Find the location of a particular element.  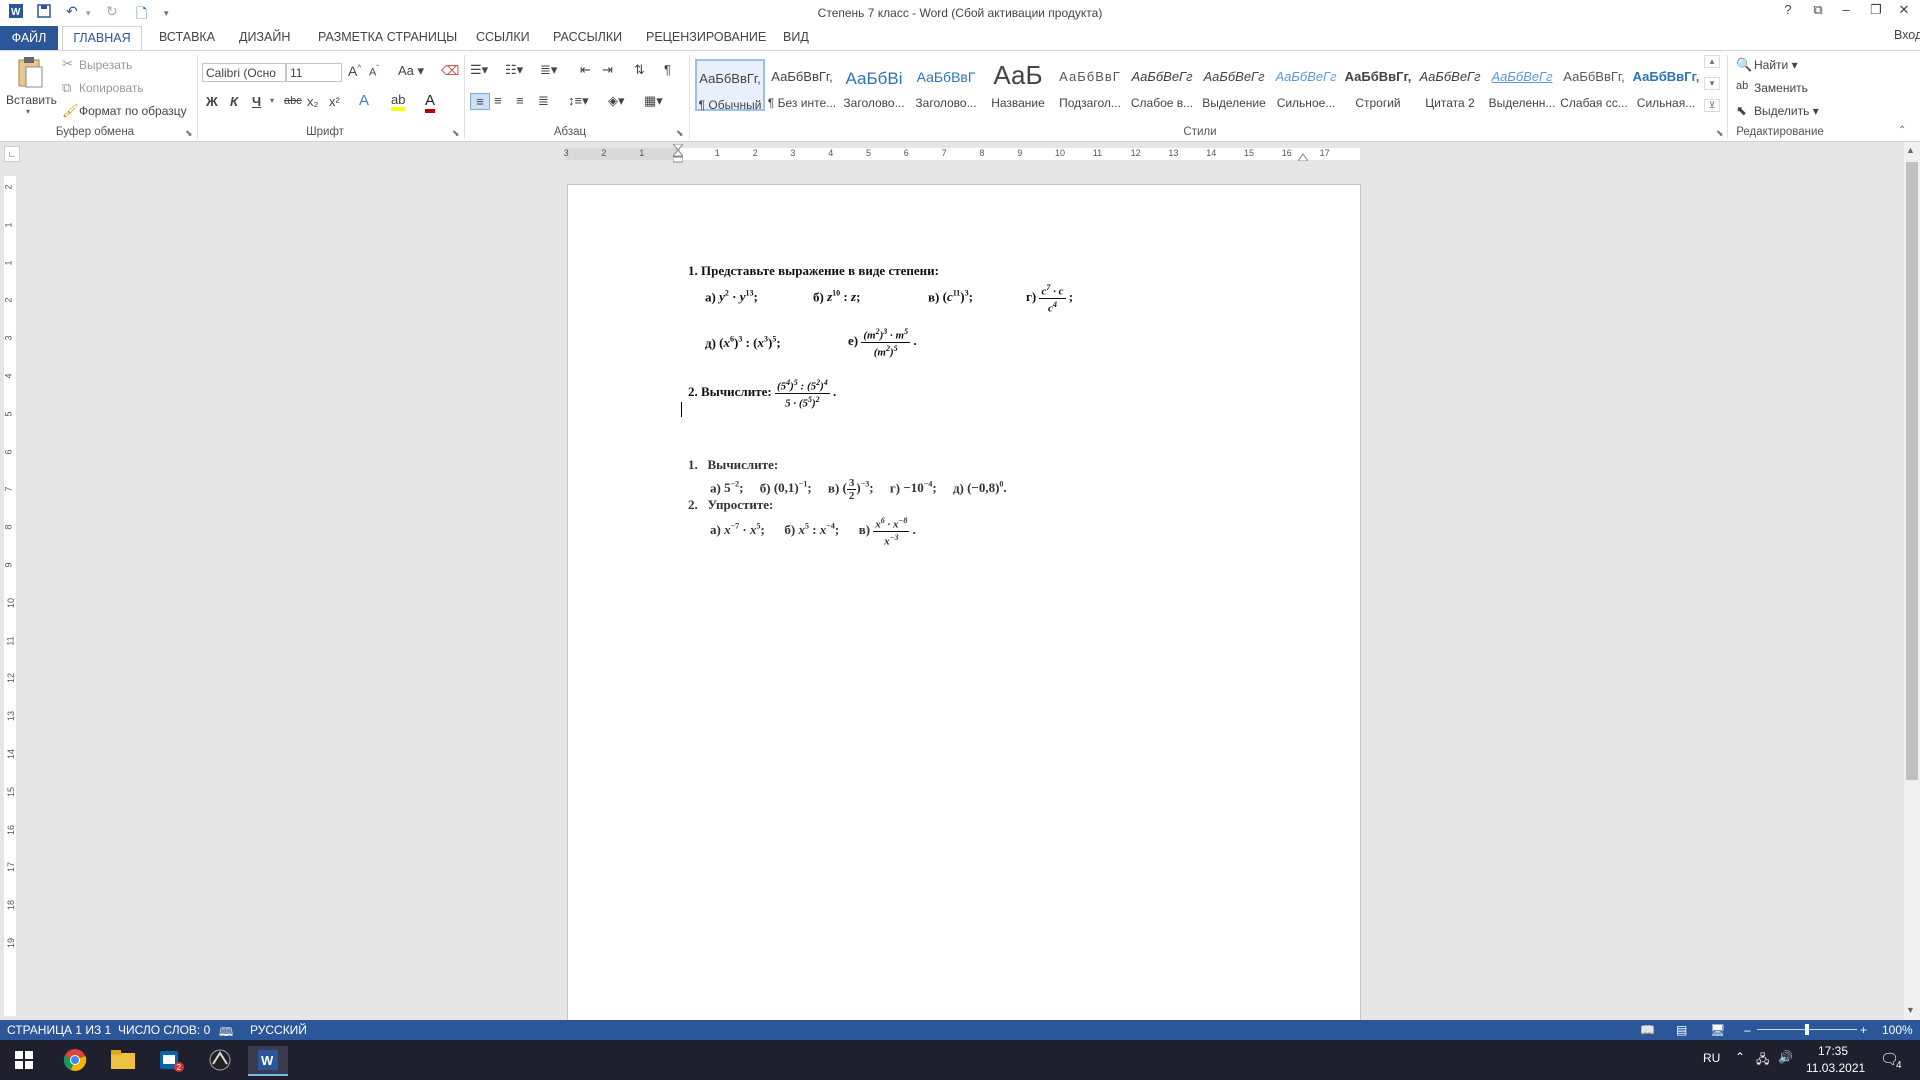

replace-icon: ab is located at coordinates (1742, 86).